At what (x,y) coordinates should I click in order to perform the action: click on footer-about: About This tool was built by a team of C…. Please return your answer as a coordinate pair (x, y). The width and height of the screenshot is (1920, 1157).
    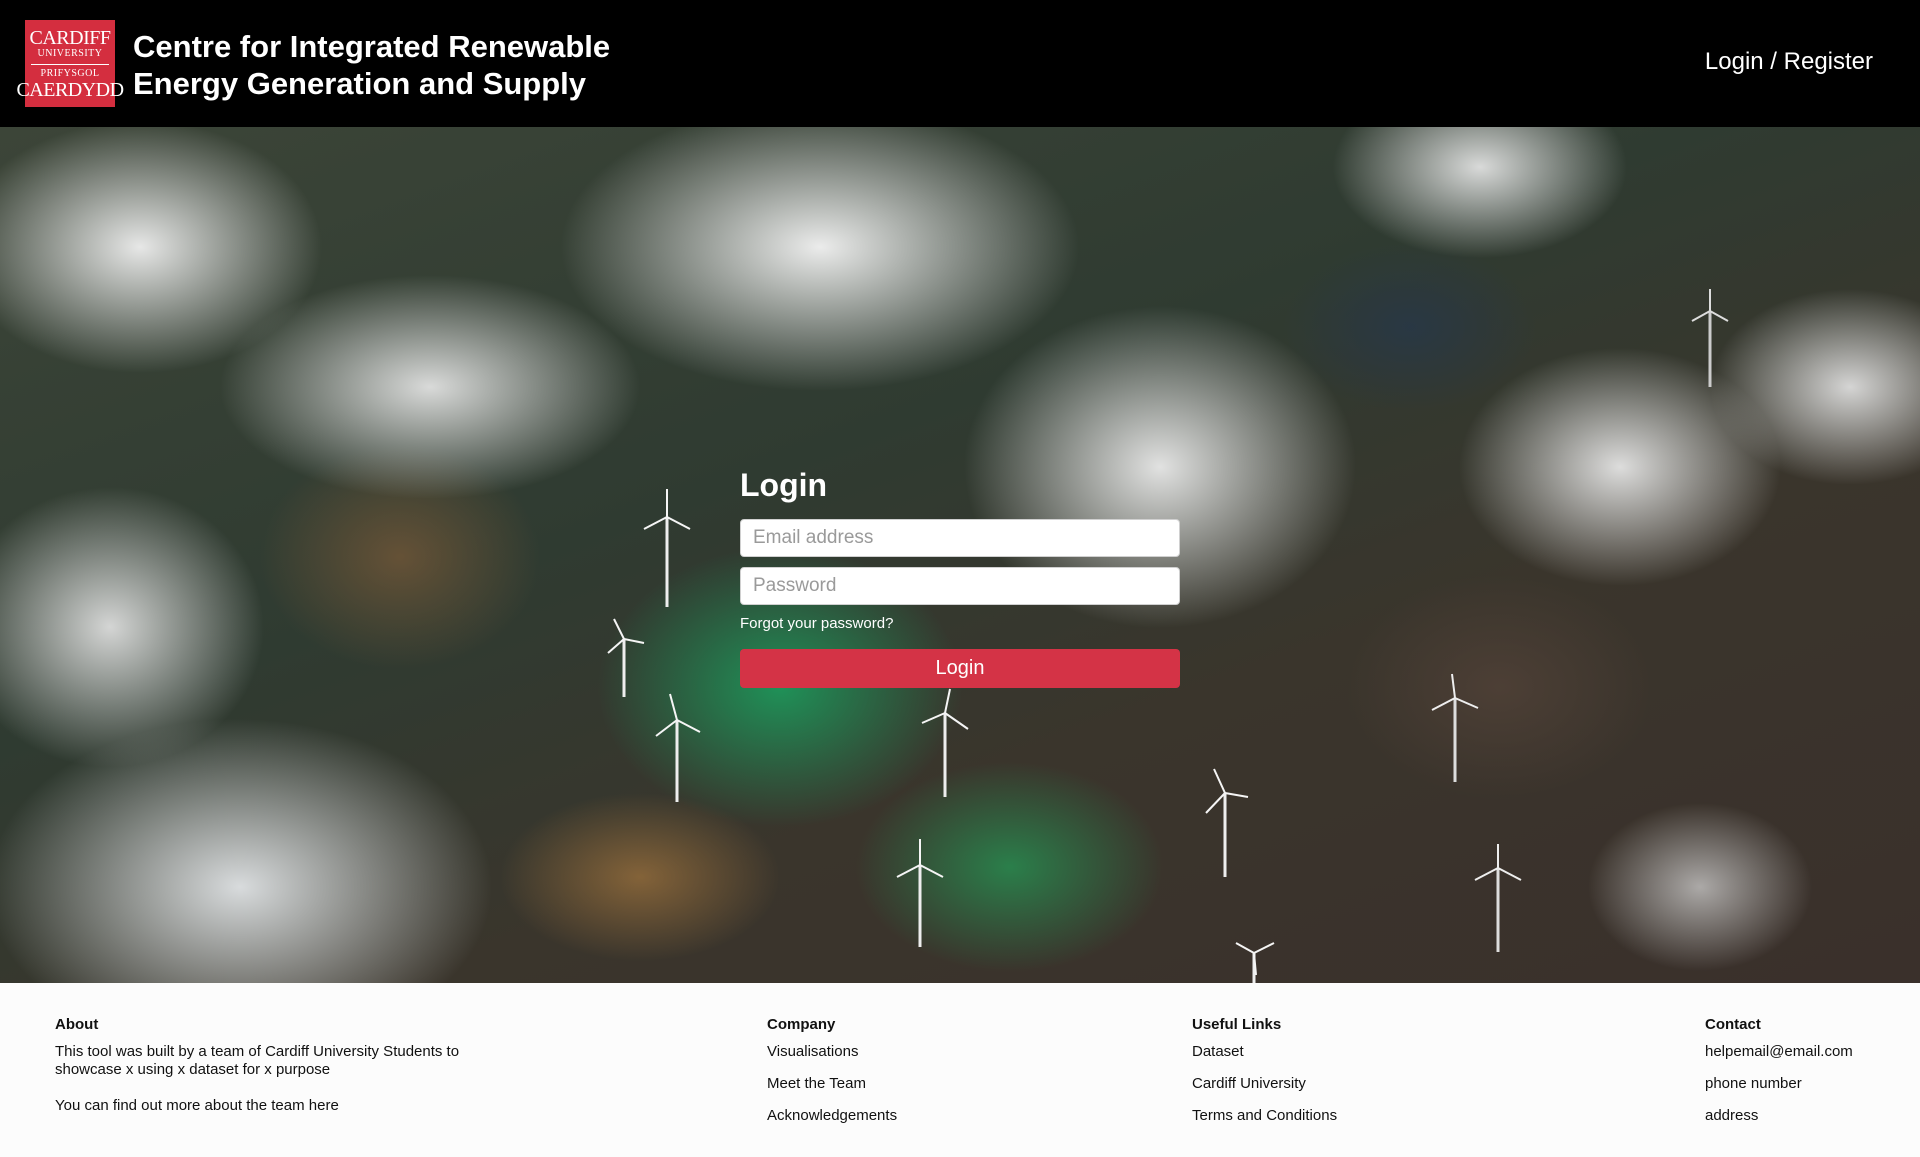
    Looking at the image, I should click on (275, 1065).